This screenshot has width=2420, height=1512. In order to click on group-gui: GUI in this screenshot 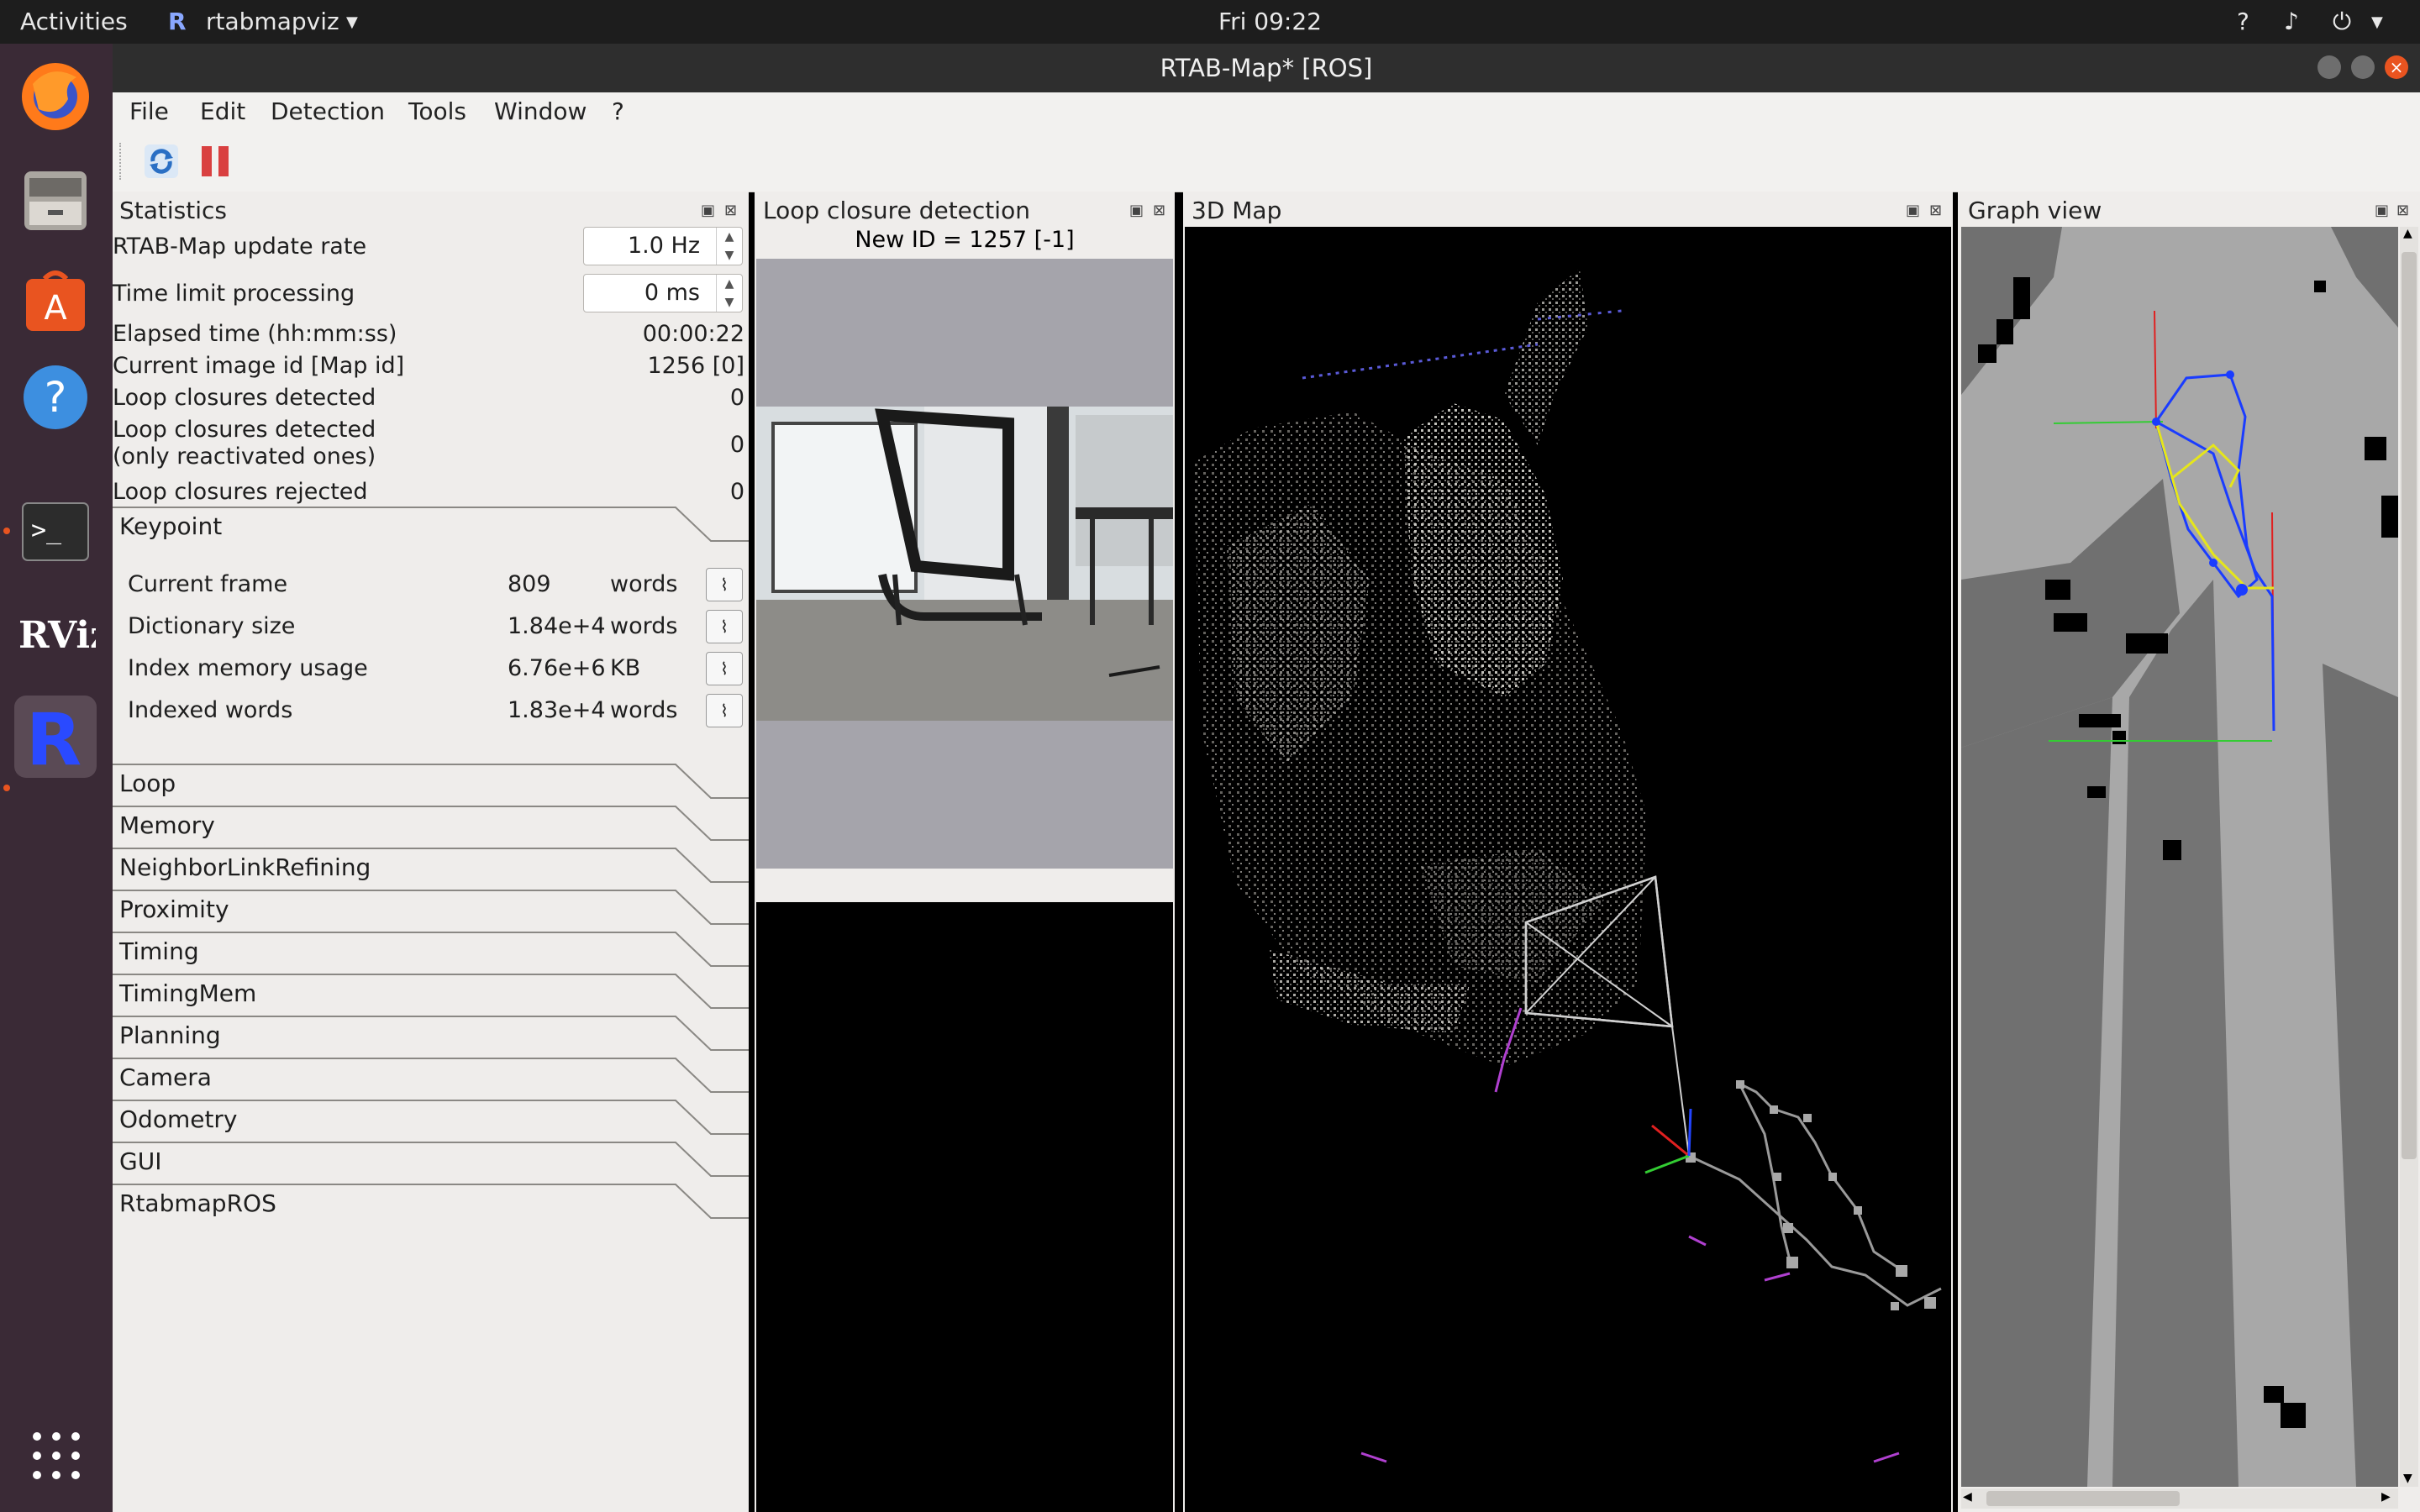, I will do `click(431, 1162)`.